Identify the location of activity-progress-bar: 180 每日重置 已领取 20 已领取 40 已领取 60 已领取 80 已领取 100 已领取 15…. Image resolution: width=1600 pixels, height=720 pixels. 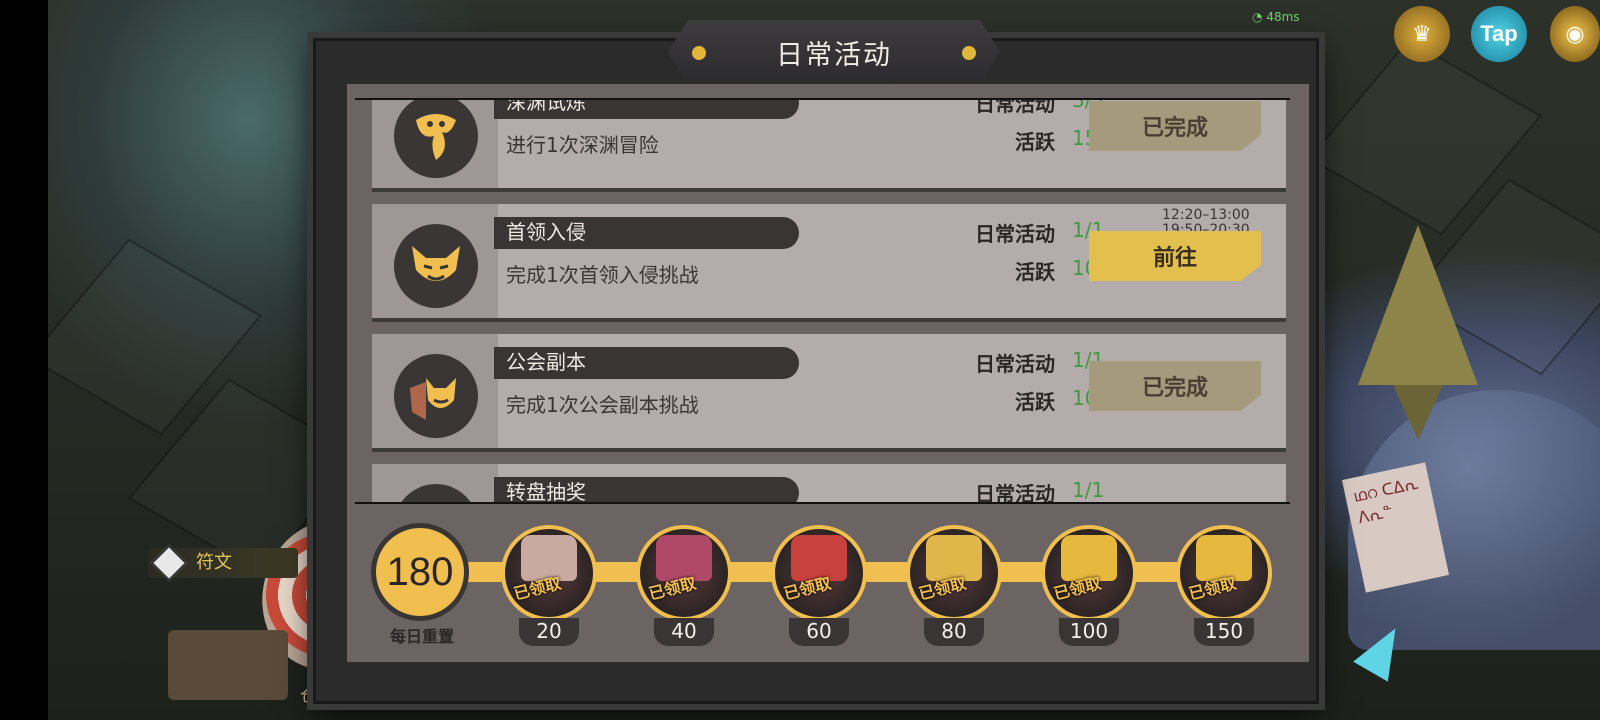
(828, 578).